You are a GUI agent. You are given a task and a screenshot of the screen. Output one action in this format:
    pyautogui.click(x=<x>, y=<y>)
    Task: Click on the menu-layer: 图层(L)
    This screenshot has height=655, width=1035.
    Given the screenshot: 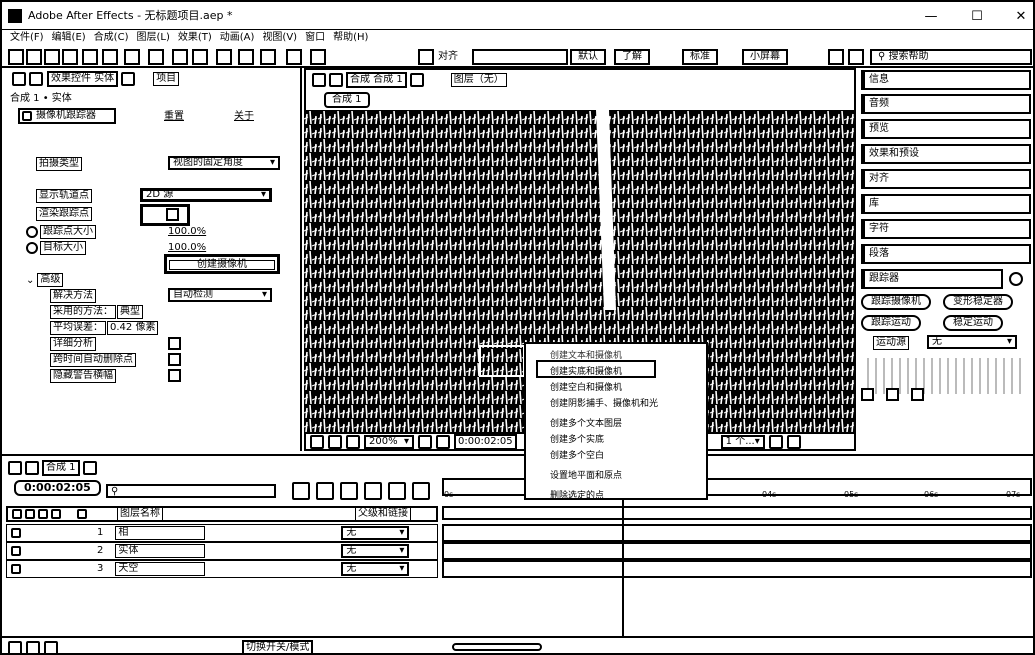 What is the action you would take?
    pyautogui.click(x=152, y=37)
    